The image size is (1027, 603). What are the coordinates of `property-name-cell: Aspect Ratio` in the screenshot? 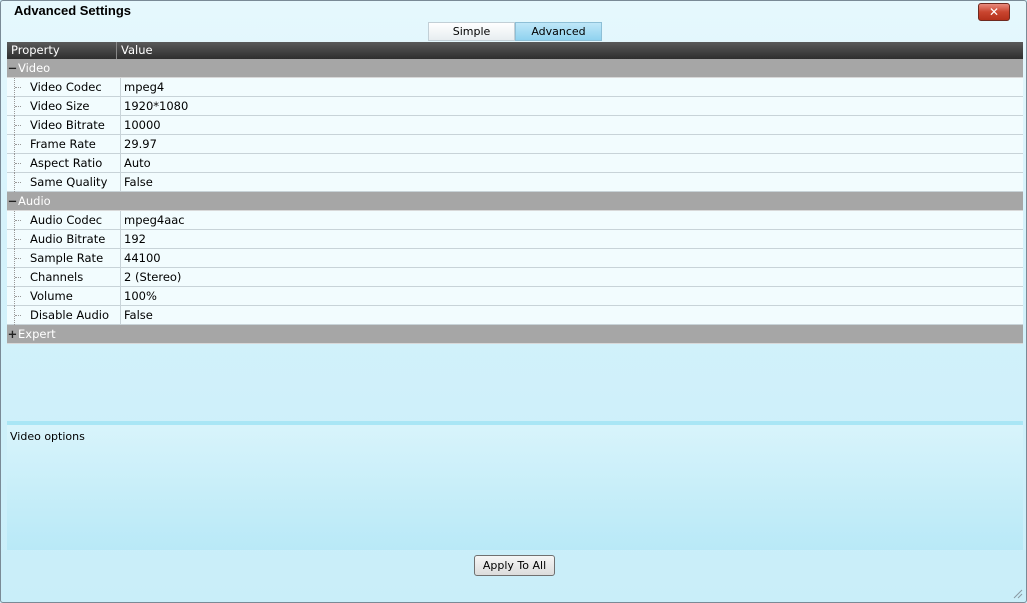 It's located at (64, 163).